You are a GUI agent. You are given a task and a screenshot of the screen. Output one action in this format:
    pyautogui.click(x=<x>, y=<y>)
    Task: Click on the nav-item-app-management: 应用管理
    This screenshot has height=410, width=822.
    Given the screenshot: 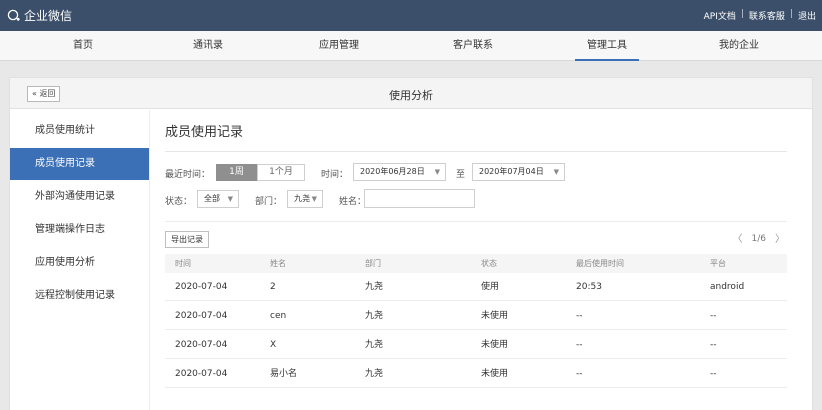 What is the action you would take?
    pyautogui.click(x=339, y=46)
    